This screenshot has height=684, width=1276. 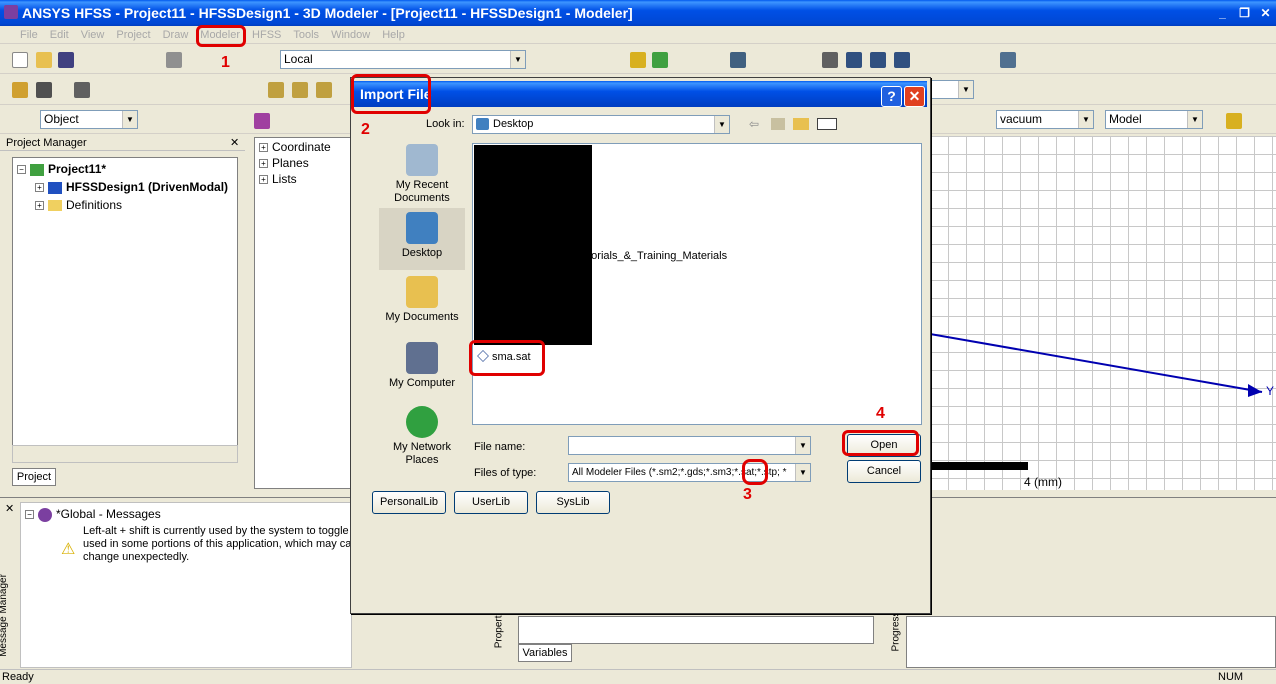 What do you see at coordinates (801, 124) in the screenshot?
I see `new-folder-icon` at bounding box center [801, 124].